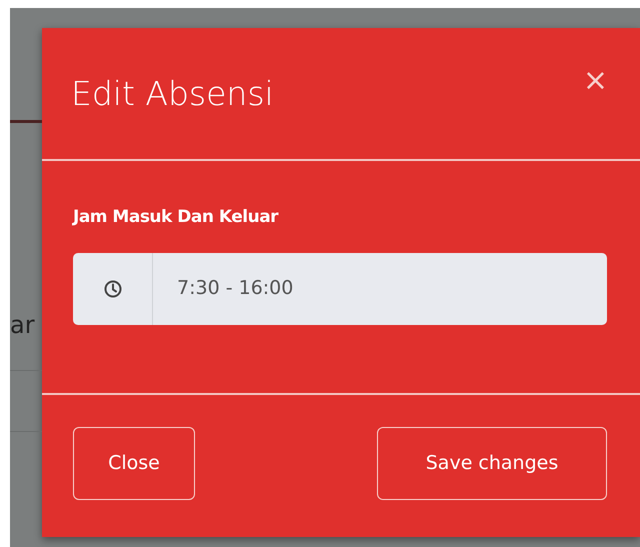 This screenshot has height=547, width=640. I want to click on save-button: Save changes, so click(492, 463).